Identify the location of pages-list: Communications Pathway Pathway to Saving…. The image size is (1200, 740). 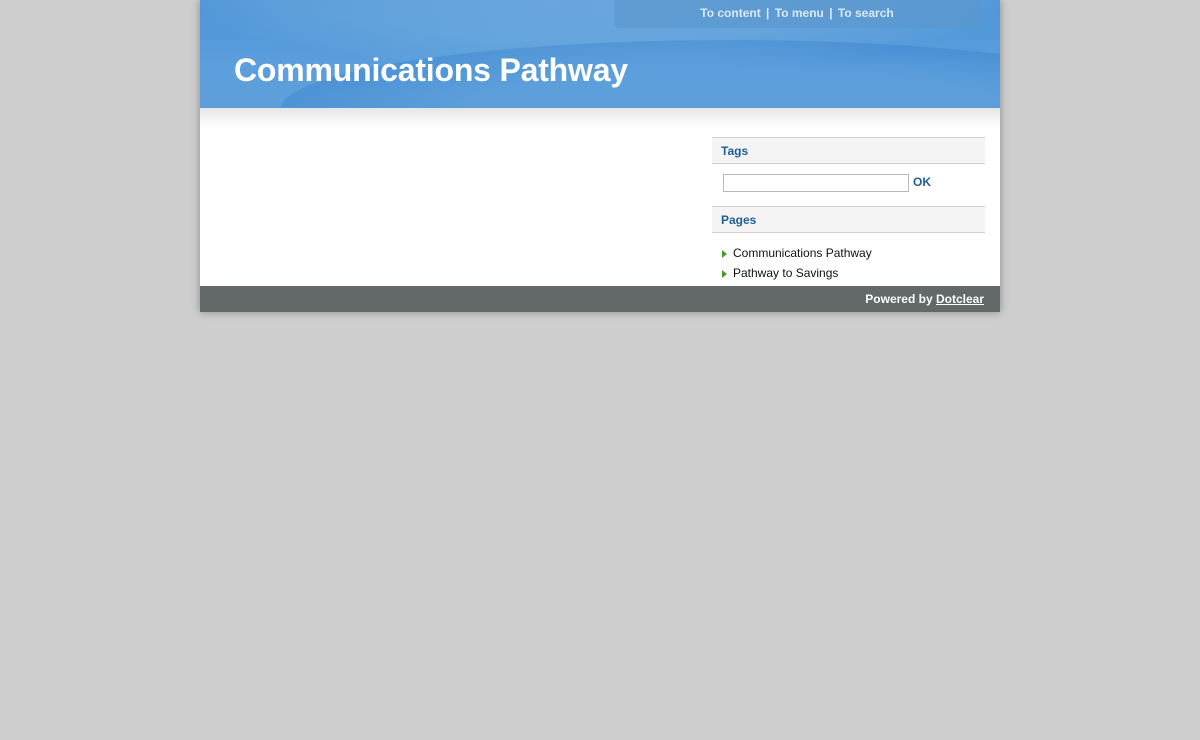
(848, 258).